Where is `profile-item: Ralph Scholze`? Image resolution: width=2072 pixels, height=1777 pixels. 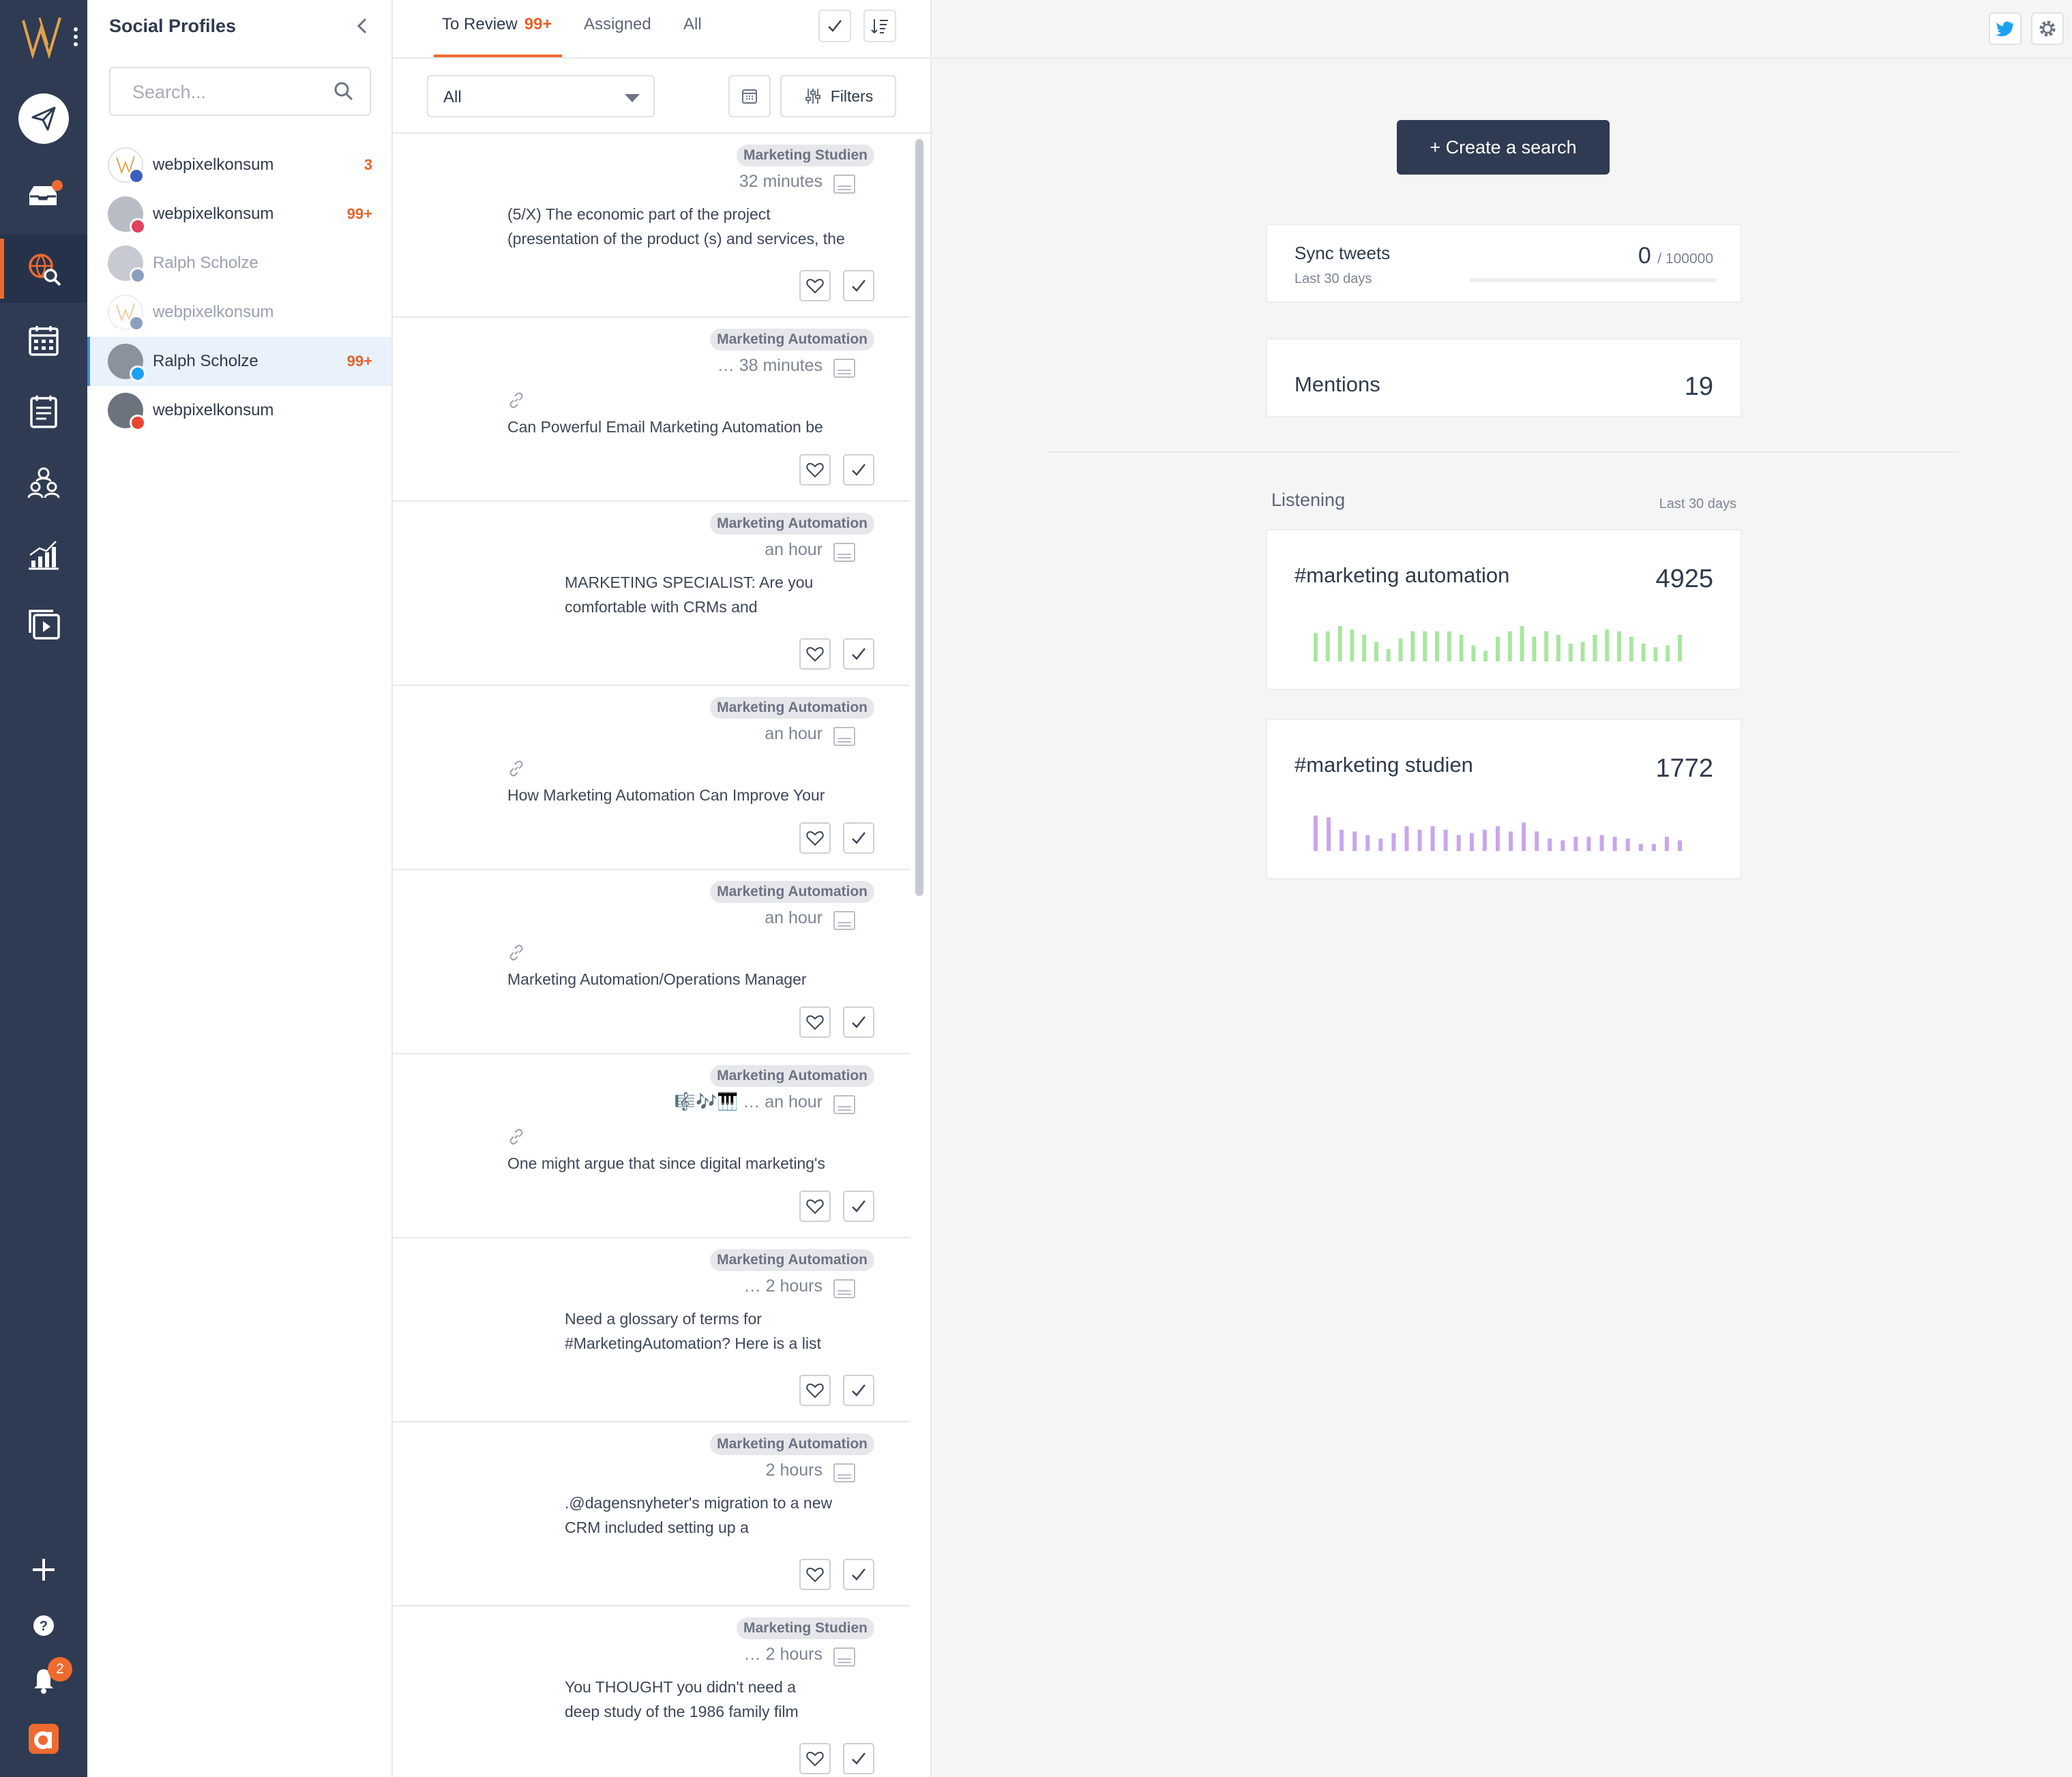 profile-item: Ralph Scholze is located at coordinates (239, 263).